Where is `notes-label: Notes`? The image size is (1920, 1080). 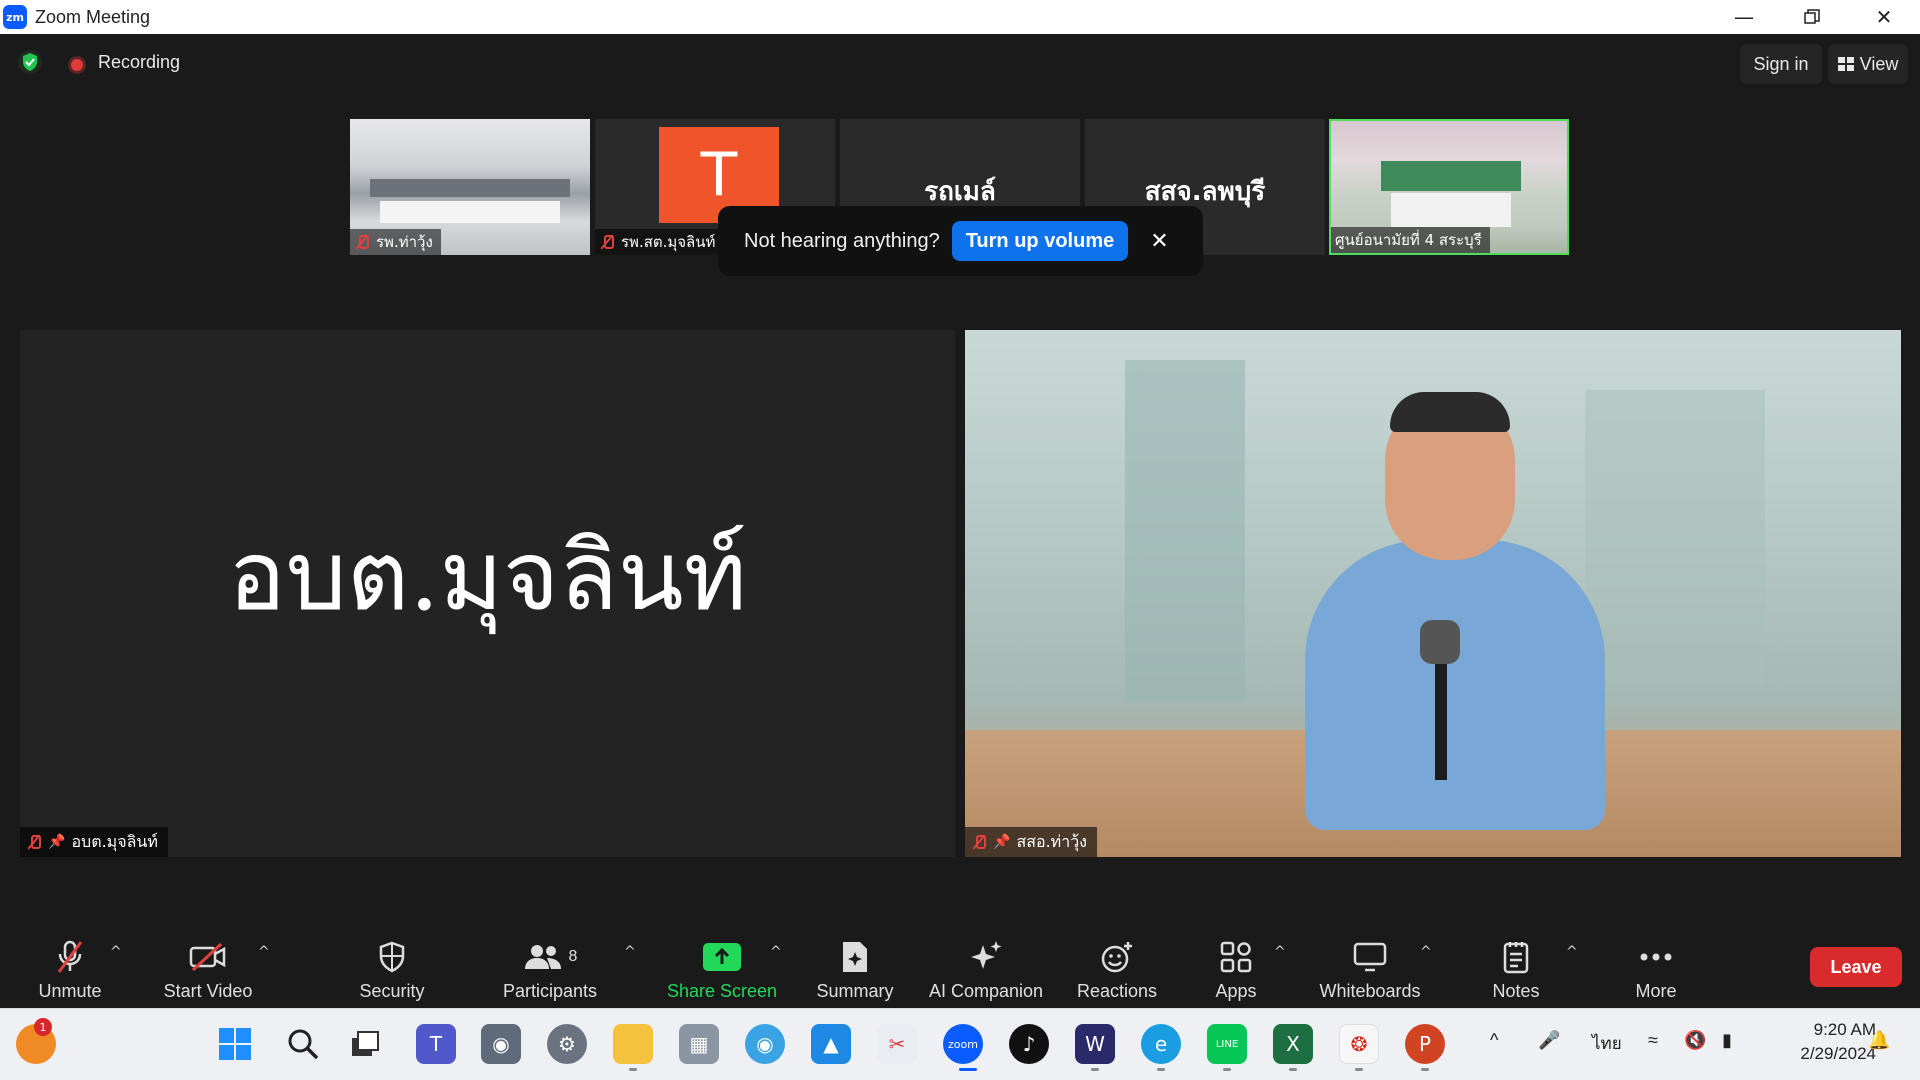 notes-label: Notes is located at coordinates (1516, 991).